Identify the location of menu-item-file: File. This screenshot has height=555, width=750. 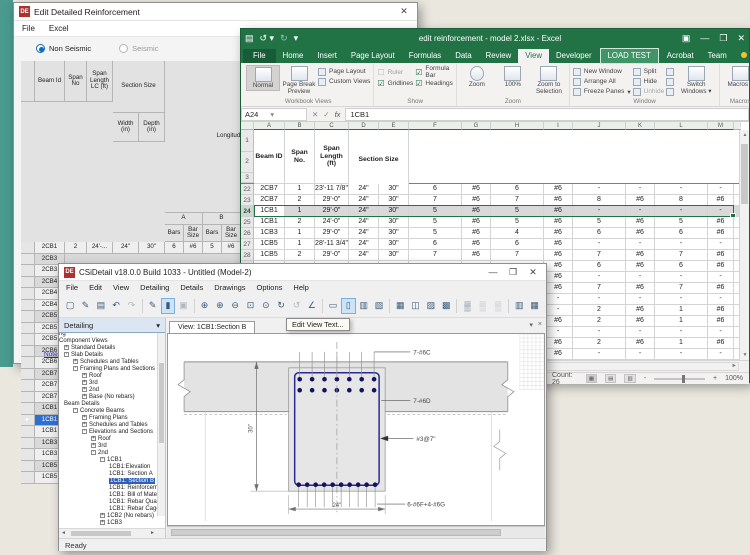
(28, 28).